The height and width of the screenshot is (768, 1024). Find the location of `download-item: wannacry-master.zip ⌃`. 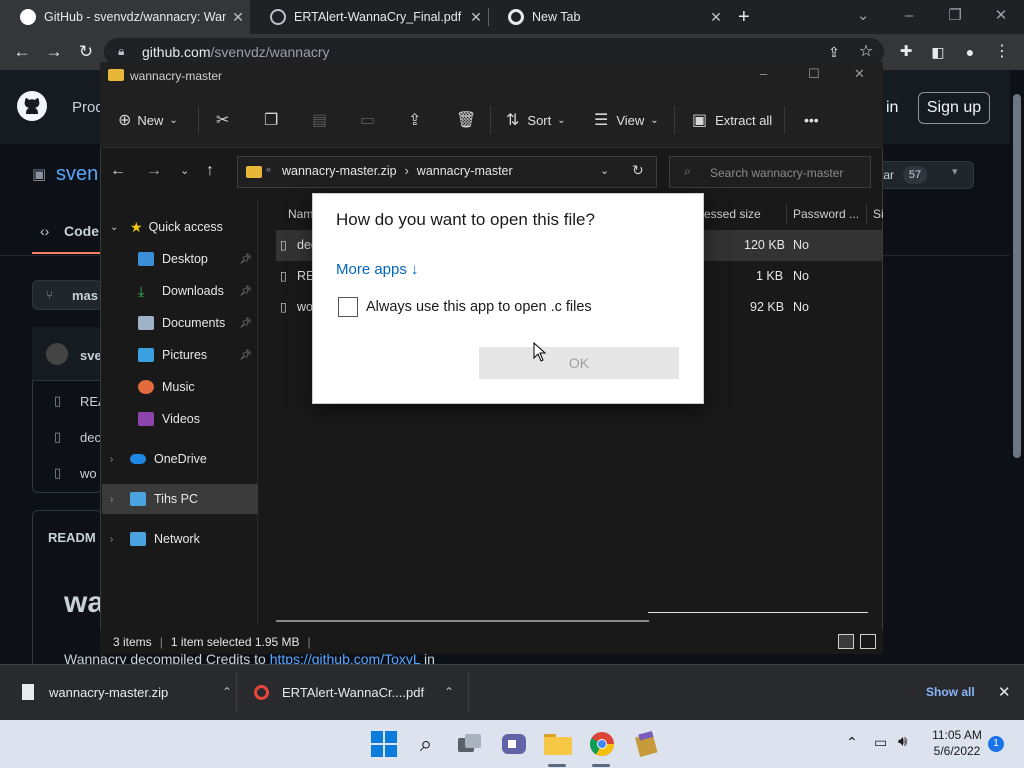

download-item: wannacry-master.zip ⌃ is located at coordinates (127, 692).